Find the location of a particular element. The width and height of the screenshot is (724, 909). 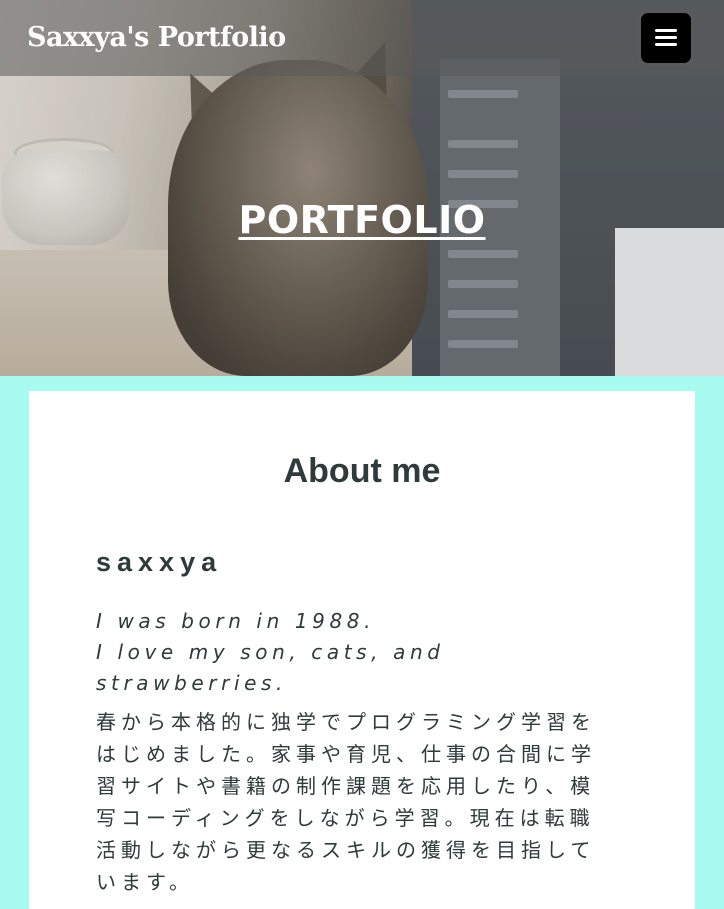

hero-title: PORTFOLIO is located at coordinates (362, 220).